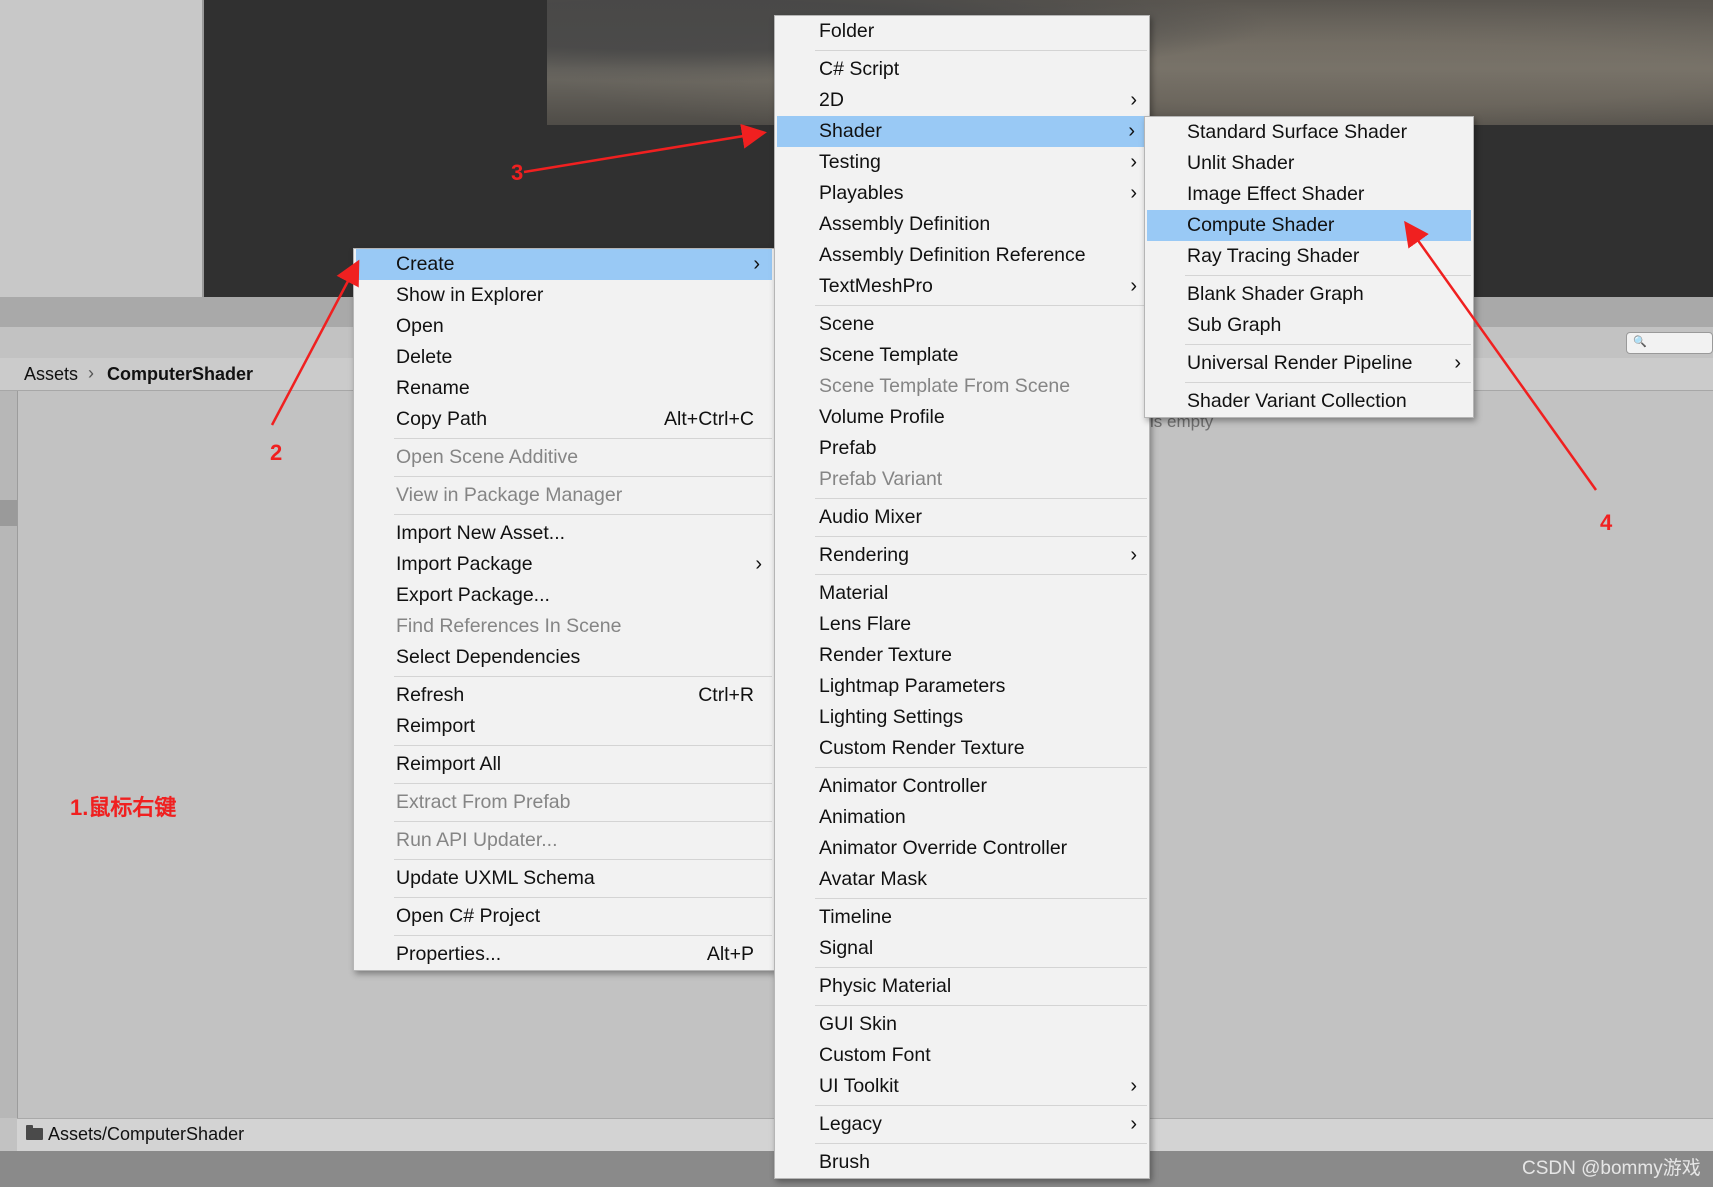 The width and height of the screenshot is (1713, 1187). What do you see at coordinates (962, 355) in the screenshot?
I see `menu-item-scene-template: Scene Template` at bounding box center [962, 355].